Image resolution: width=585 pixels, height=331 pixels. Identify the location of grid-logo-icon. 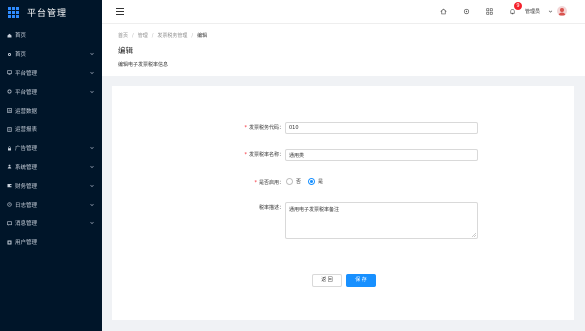
(13, 12).